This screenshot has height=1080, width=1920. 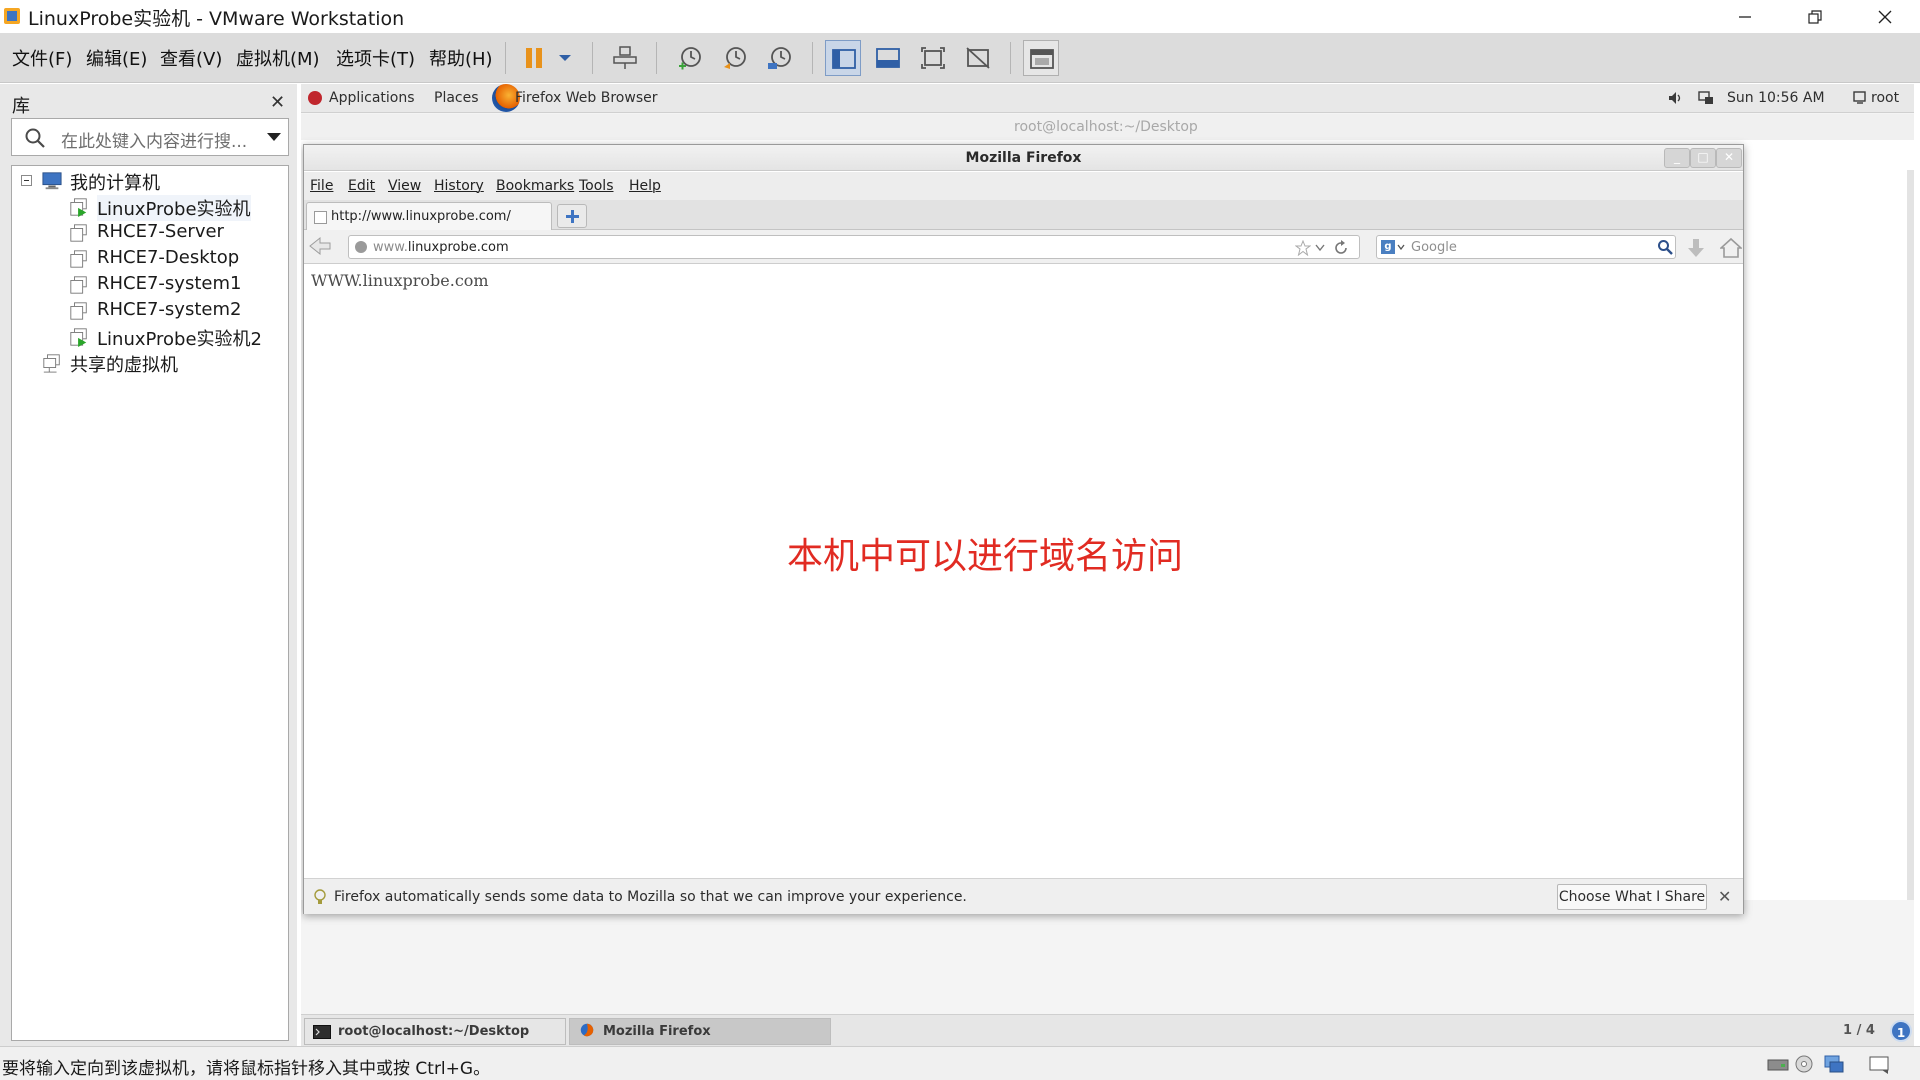 I want to click on url-bar: www.linuxprobe.com, so click(x=854, y=247).